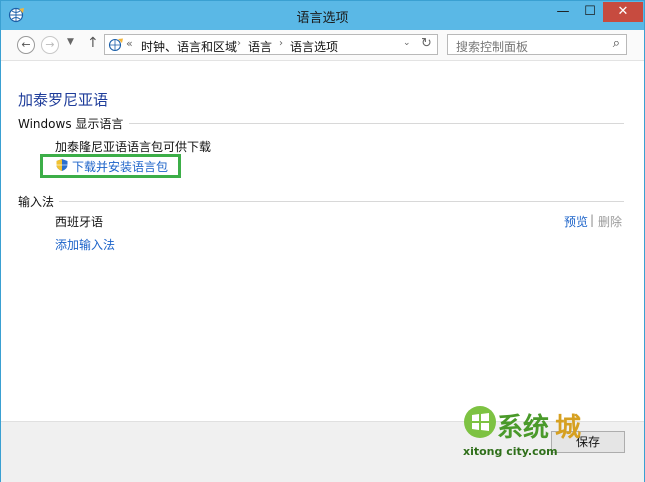 The image size is (645, 482). What do you see at coordinates (79, 222) in the screenshot?
I see `input-method-name: 西班牙语` at bounding box center [79, 222].